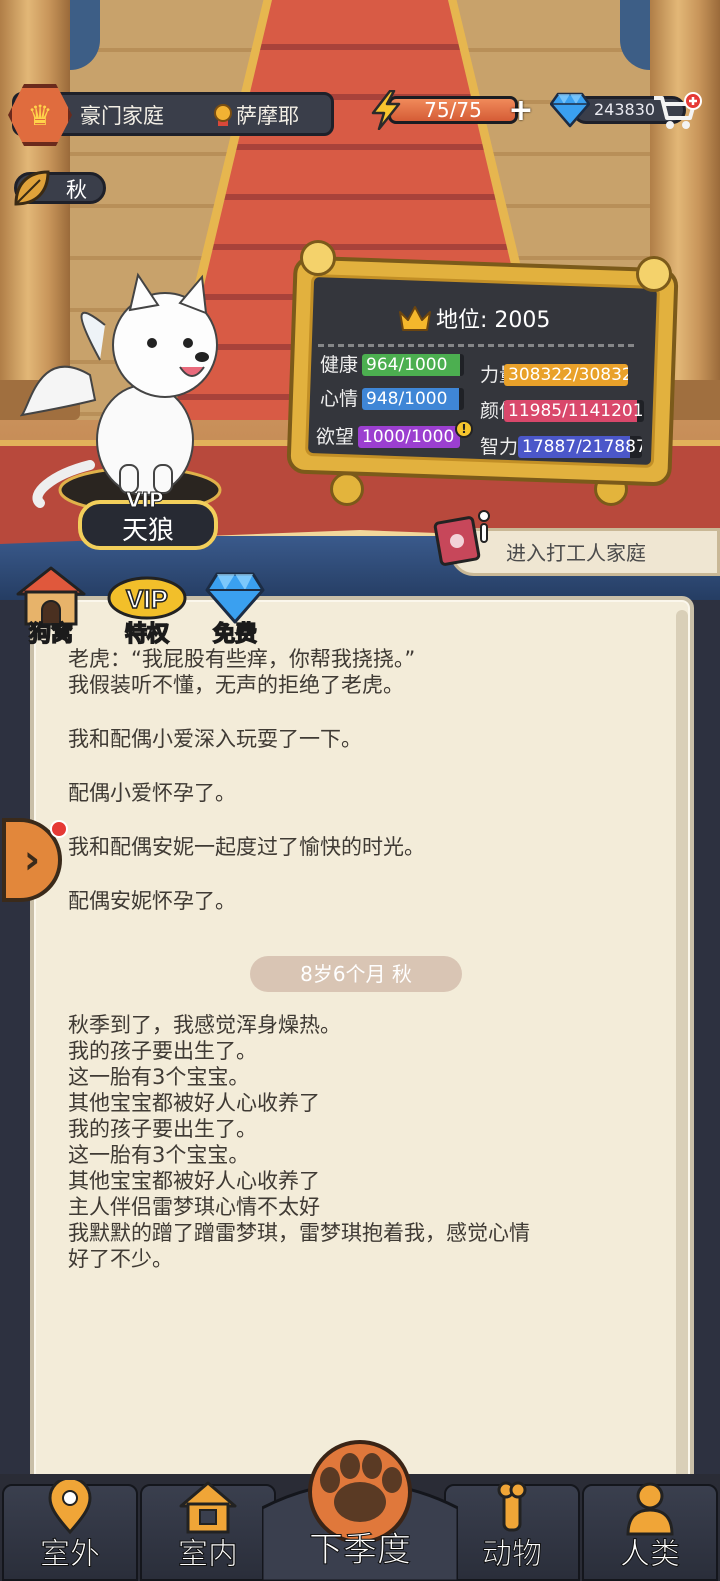  What do you see at coordinates (32, 860) in the screenshot?
I see `chevron-right-icon: ›` at bounding box center [32, 860].